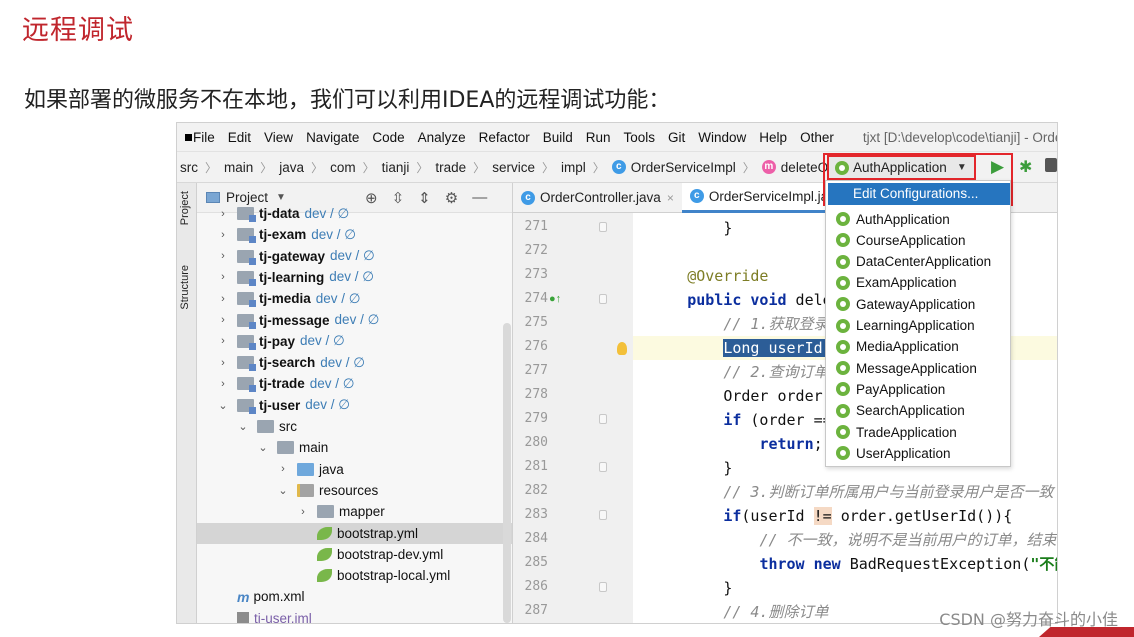 This screenshot has width=1134, height=637. I want to click on line-number: 277, so click(533, 370).